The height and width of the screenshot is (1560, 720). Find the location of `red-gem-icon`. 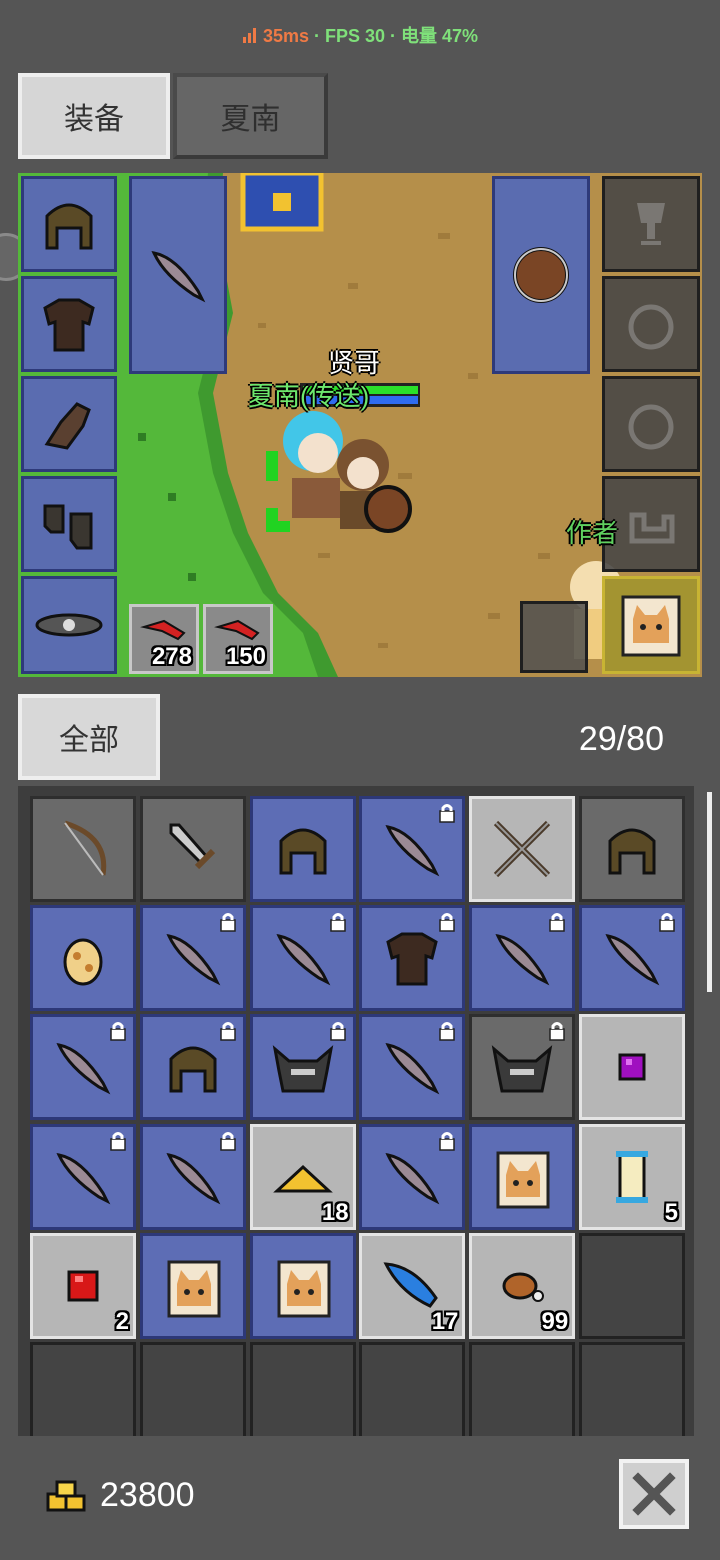

red-gem-icon is located at coordinates (83, 1286).